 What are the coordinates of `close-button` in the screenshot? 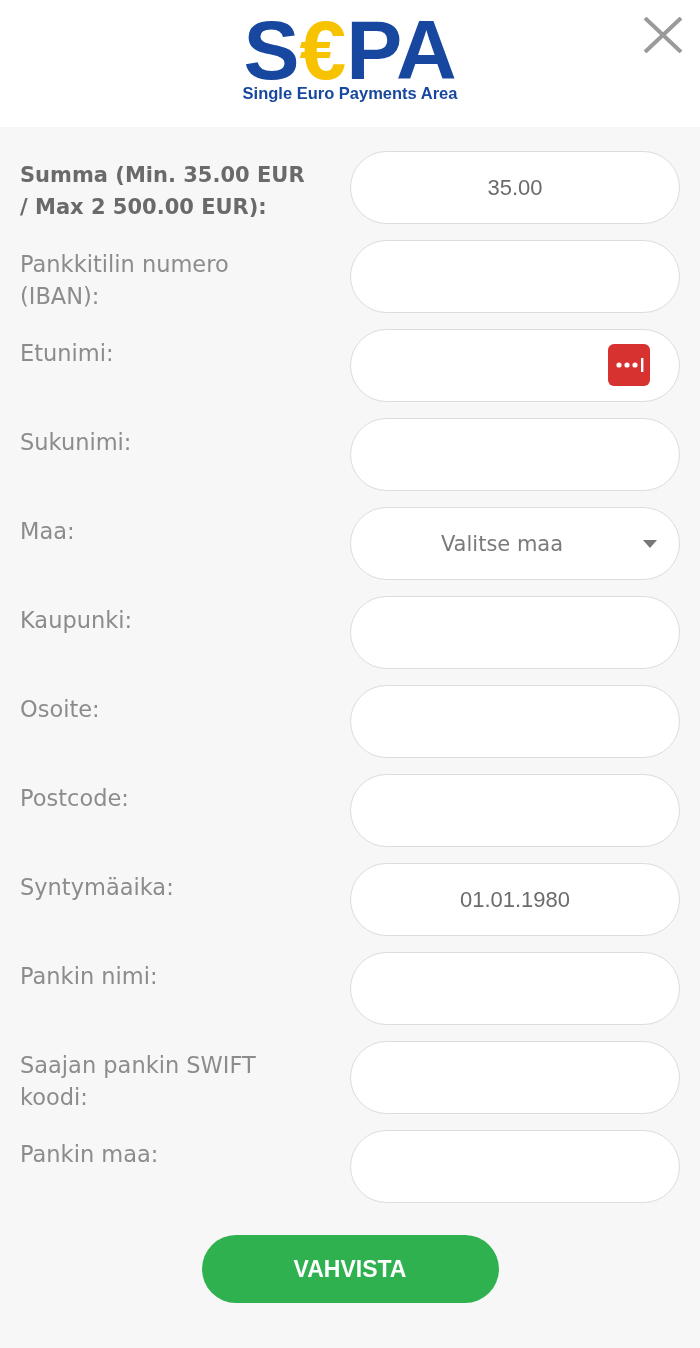 It's located at (663, 35).